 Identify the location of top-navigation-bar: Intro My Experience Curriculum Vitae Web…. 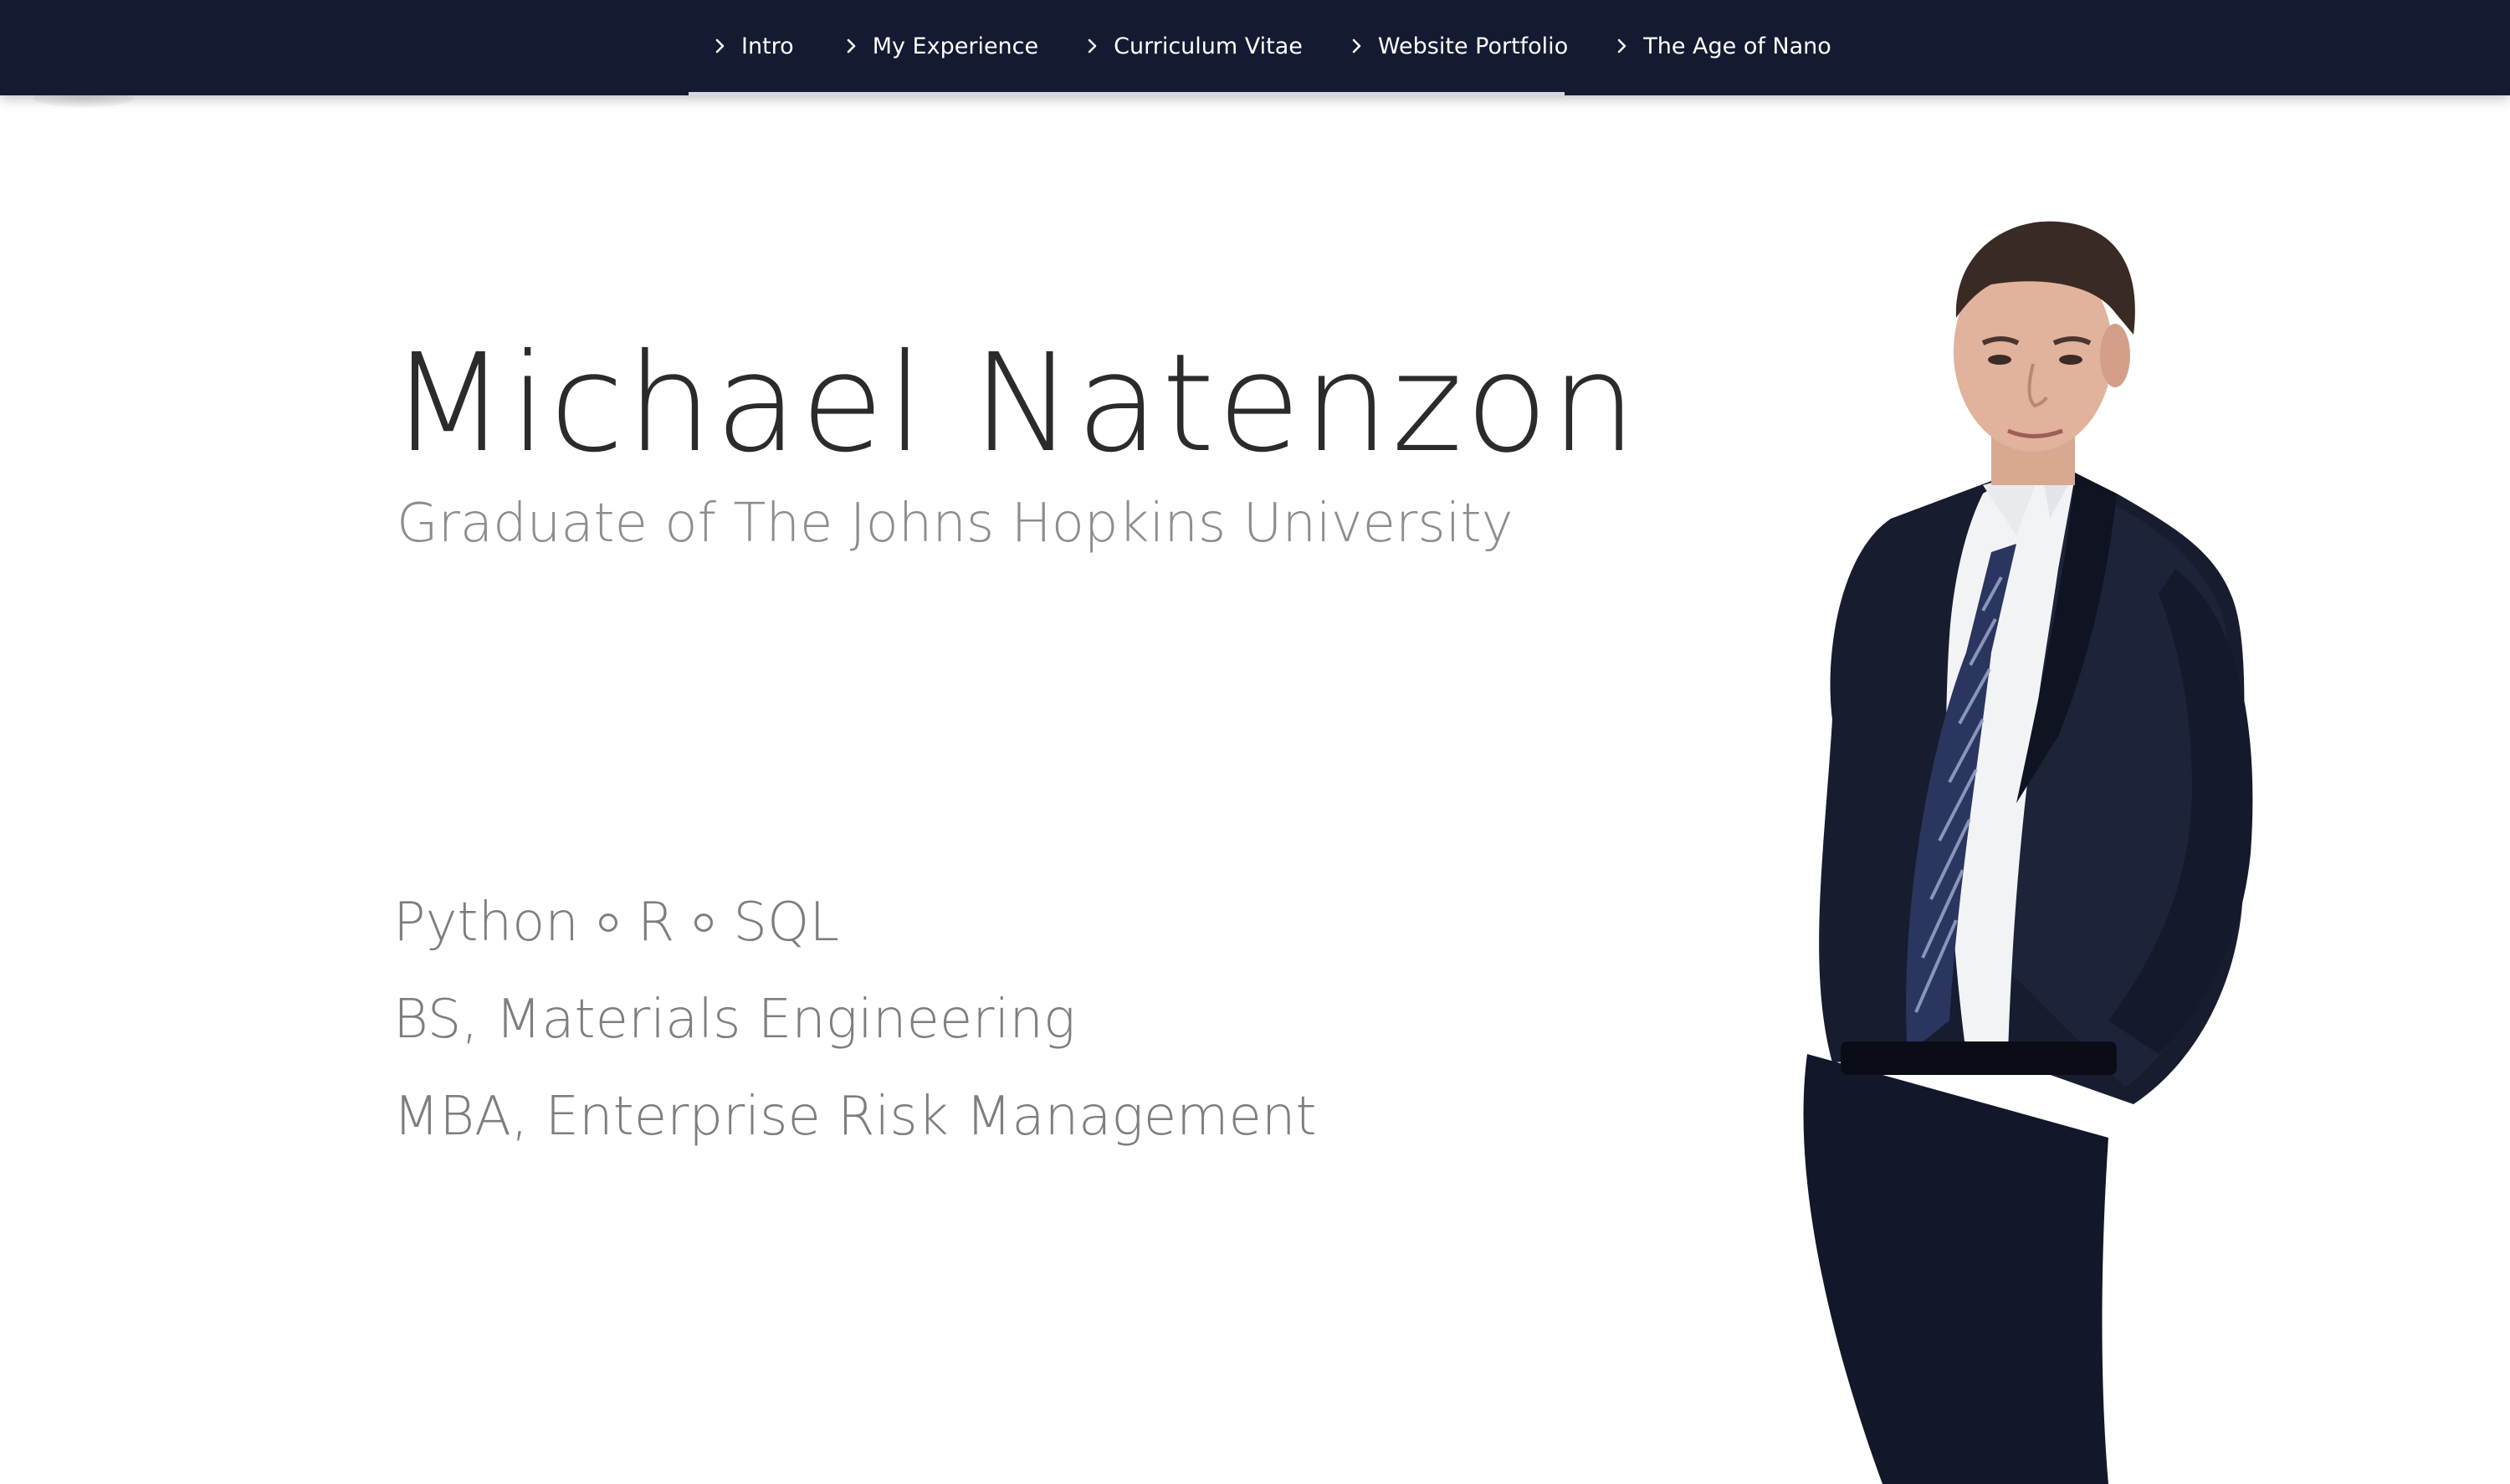
(1255, 47).